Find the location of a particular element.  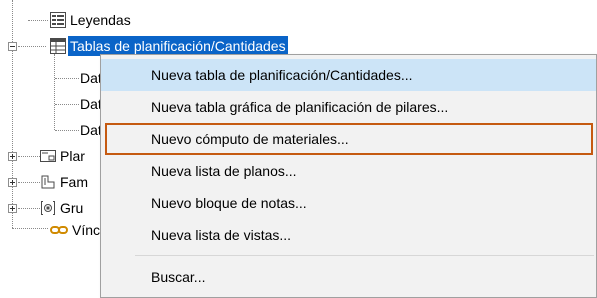

tree-item-label: Leyendas is located at coordinates (100, 20).